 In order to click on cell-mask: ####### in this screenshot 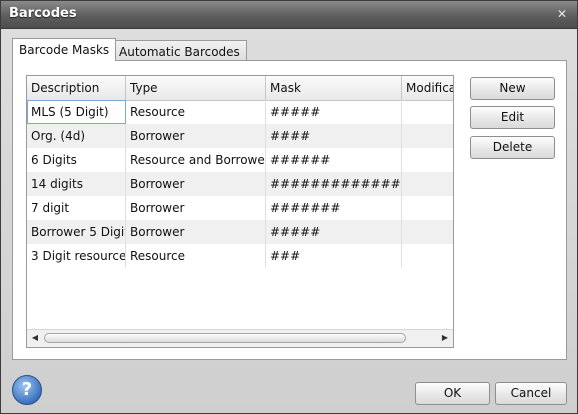, I will do `click(334, 208)`.